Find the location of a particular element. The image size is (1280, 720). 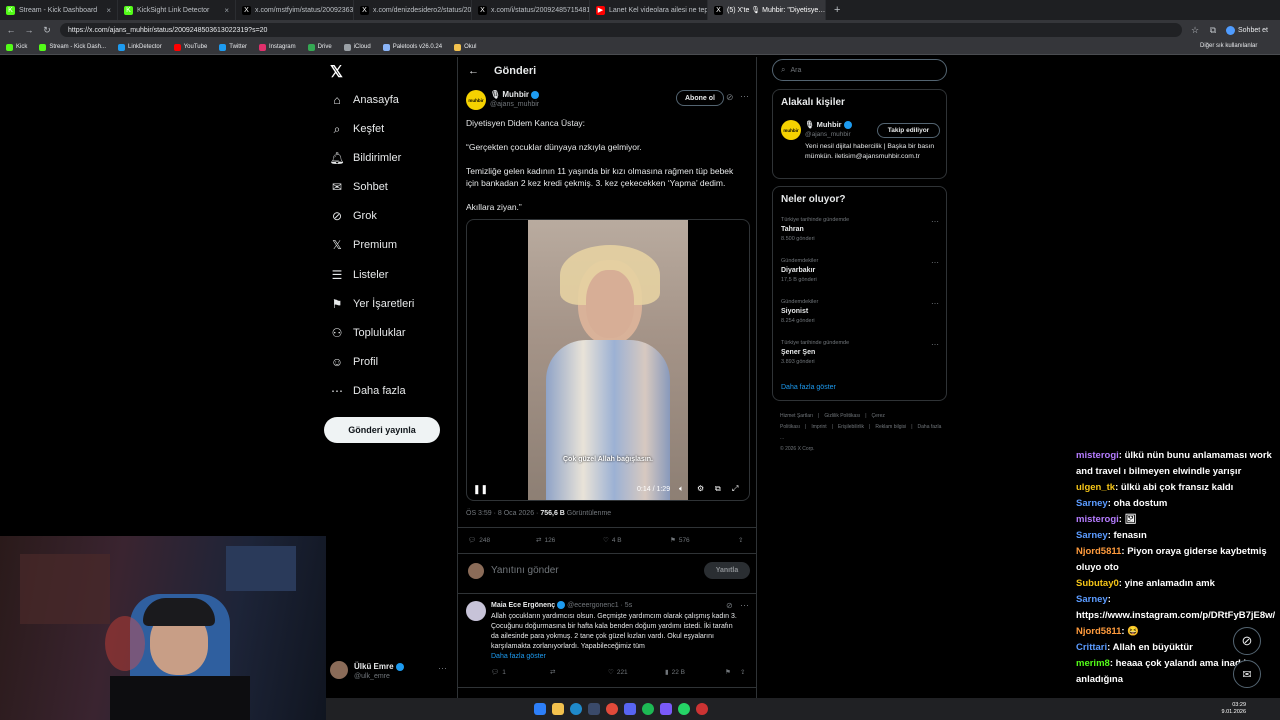

windows-start-icon is located at coordinates (540, 709).